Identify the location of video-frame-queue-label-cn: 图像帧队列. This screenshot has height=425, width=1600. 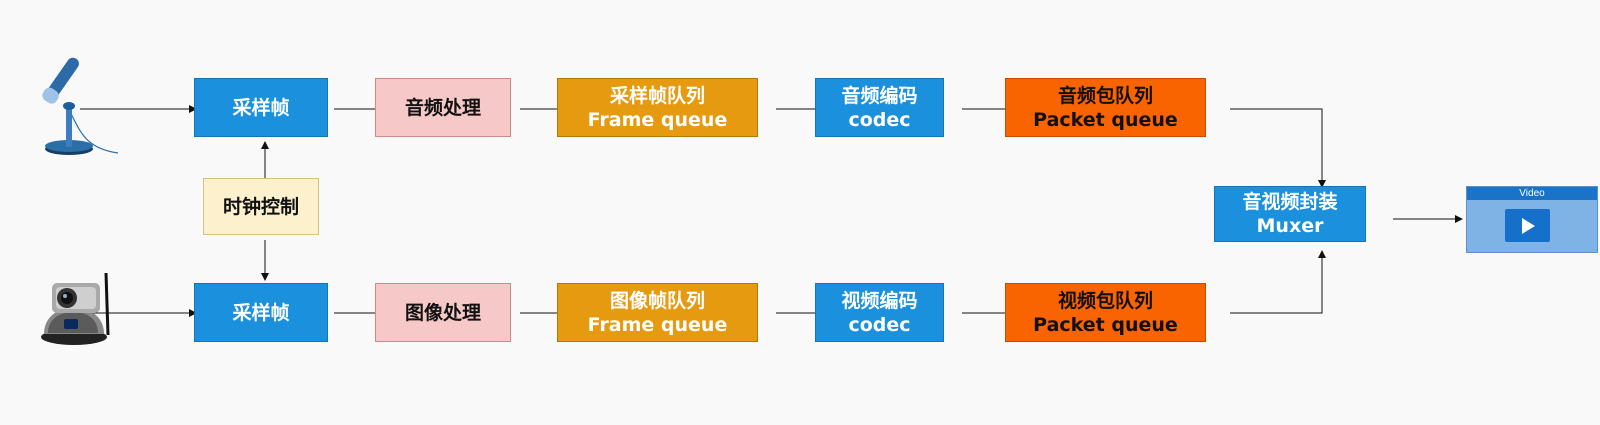
(657, 300).